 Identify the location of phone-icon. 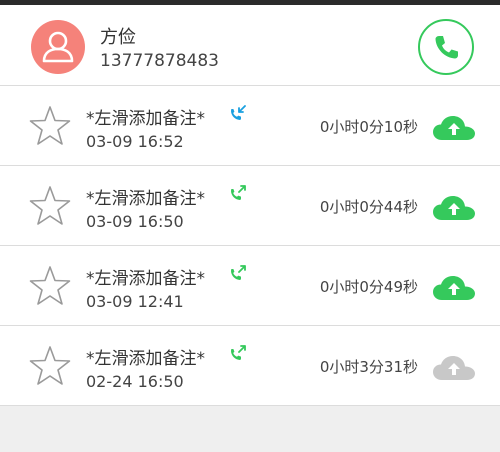
(446, 47).